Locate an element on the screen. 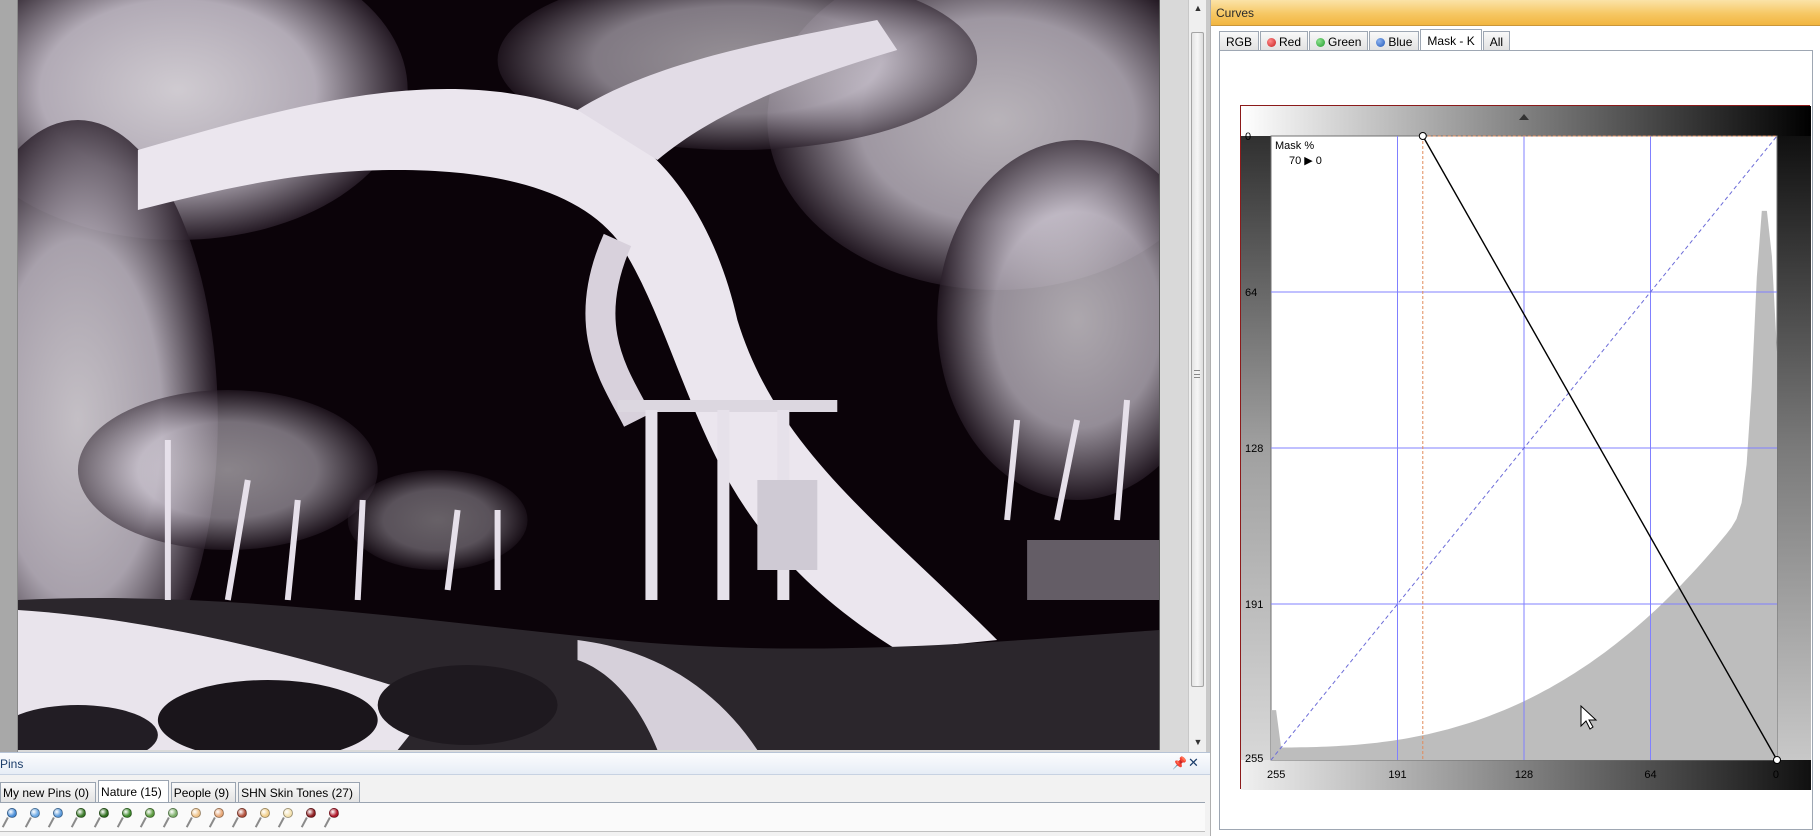  x-tick-label: 64 is located at coordinates (1650, 775).